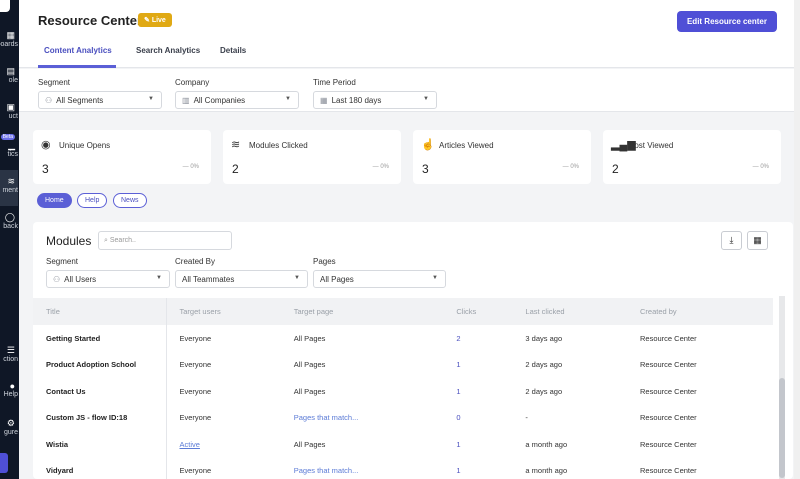 The height and width of the screenshot is (479, 800). Describe the element at coordinates (502, 157) in the screenshot. I see `card-articles-viewed: ☝ Articles Viewed 3— 0%` at that location.